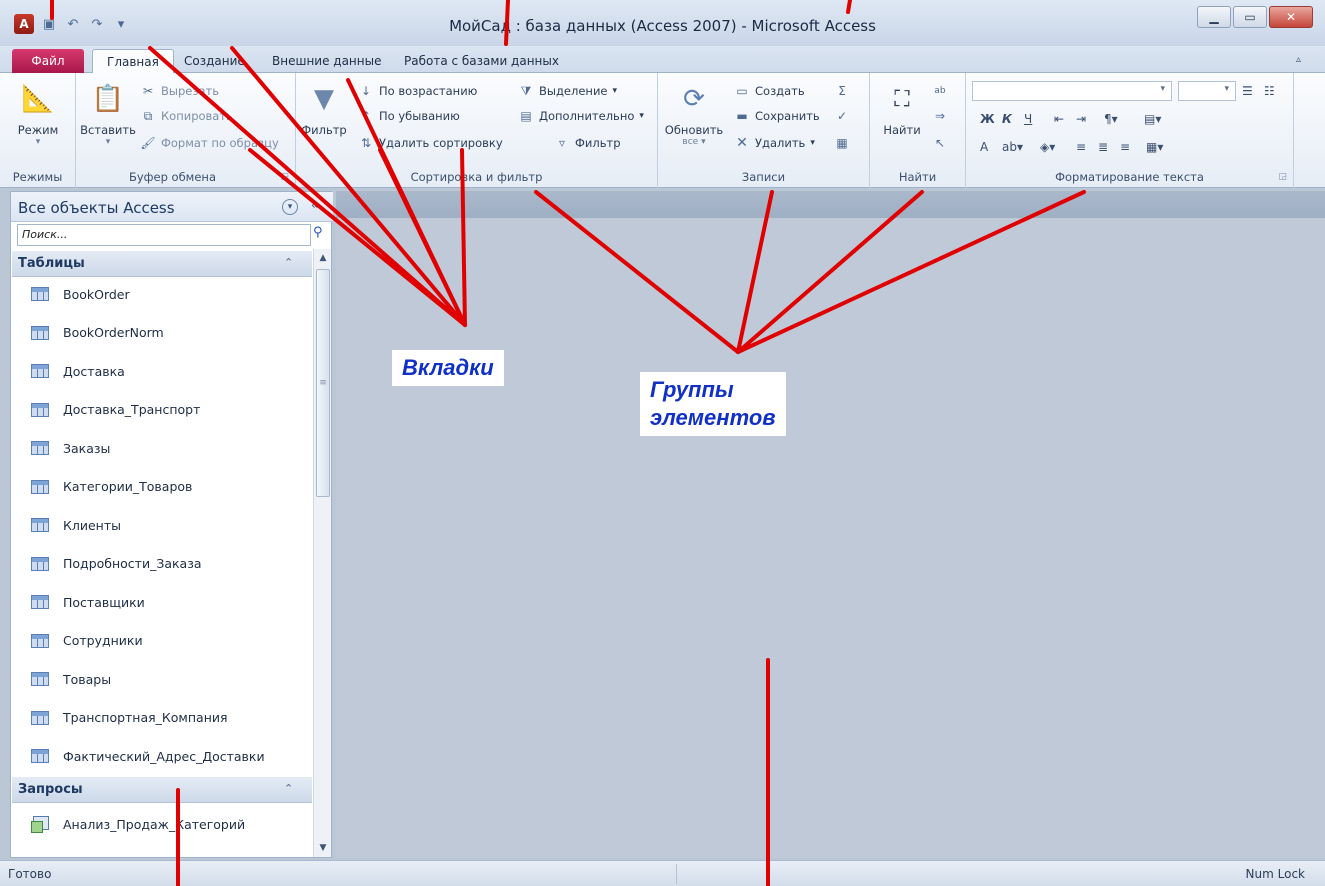 The image size is (1325, 886). I want to click on nav-pane-header: Все объекты Access ▾ «, so click(172, 207).